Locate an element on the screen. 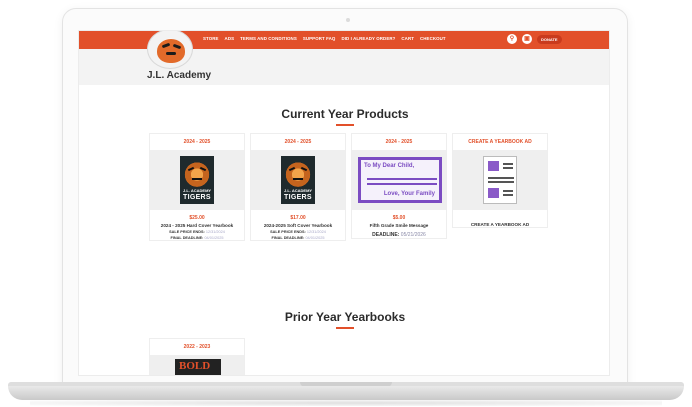 This screenshot has height=407, width=692. yearbook-cover: BOLD is located at coordinates (198, 367).